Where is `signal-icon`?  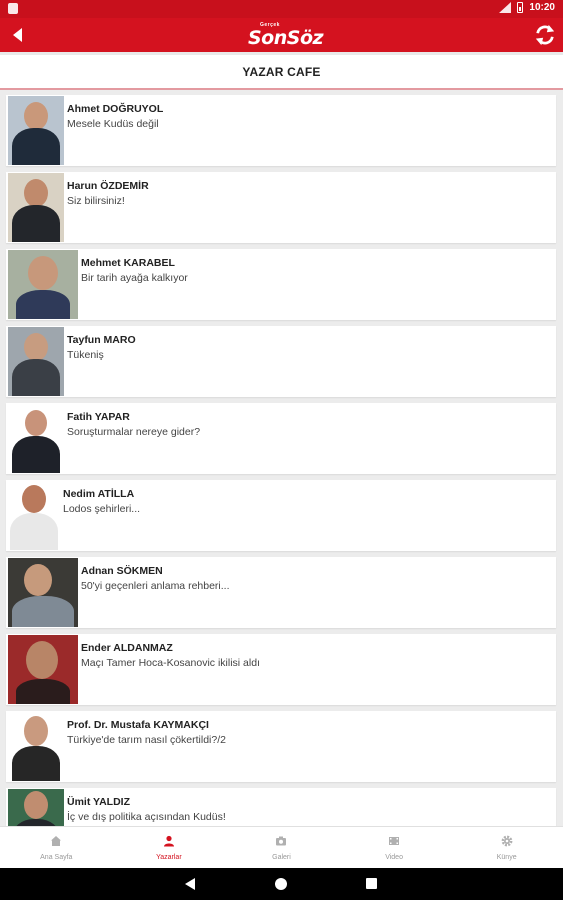
signal-icon is located at coordinates (505, 7).